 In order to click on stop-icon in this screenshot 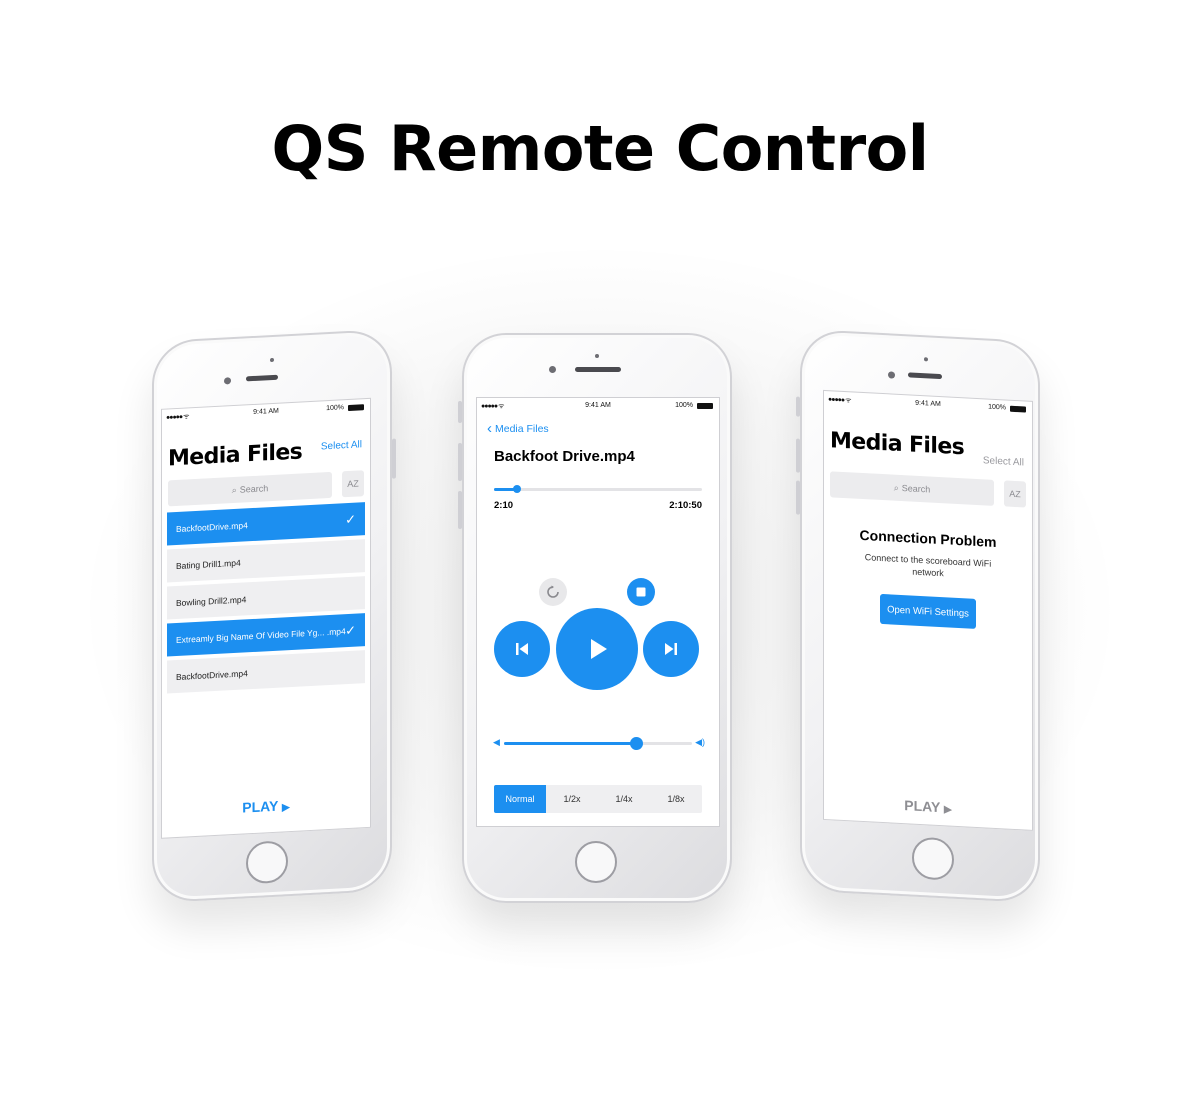, I will do `click(641, 592)`.